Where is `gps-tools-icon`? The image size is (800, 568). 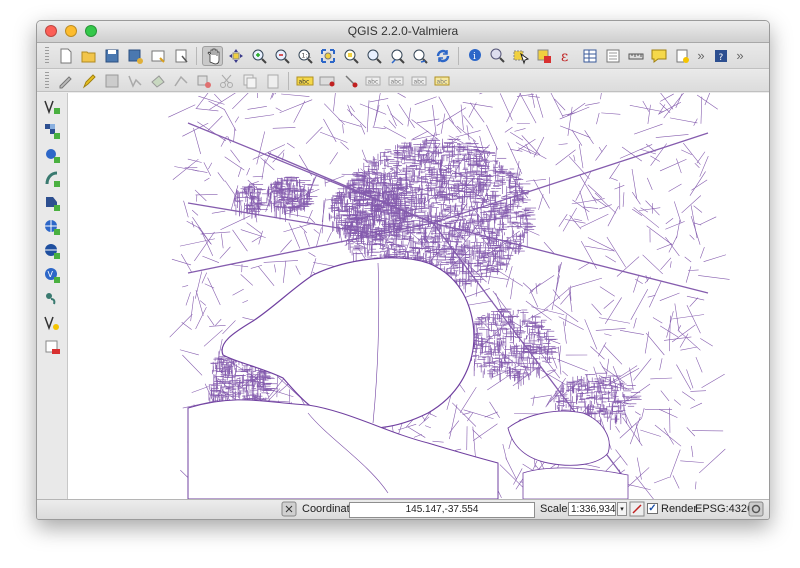 gps-tools-icon is located at coordinates (52, 298).